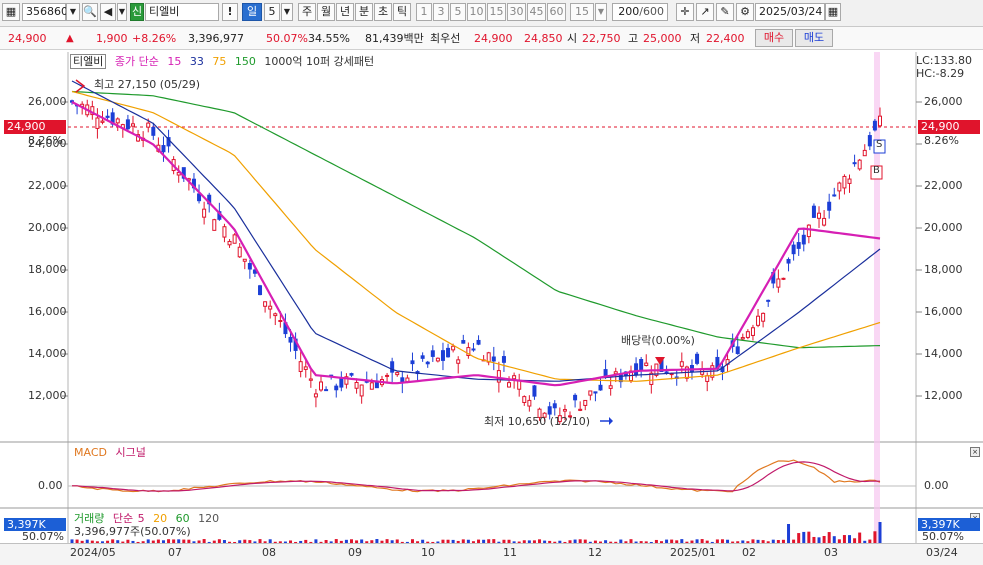 This screenshot has width=983, height=565. What do you see at coordinates (516, 12) in the screenshot?
I see `interval-30: 30` at bounding box center [516, 12].